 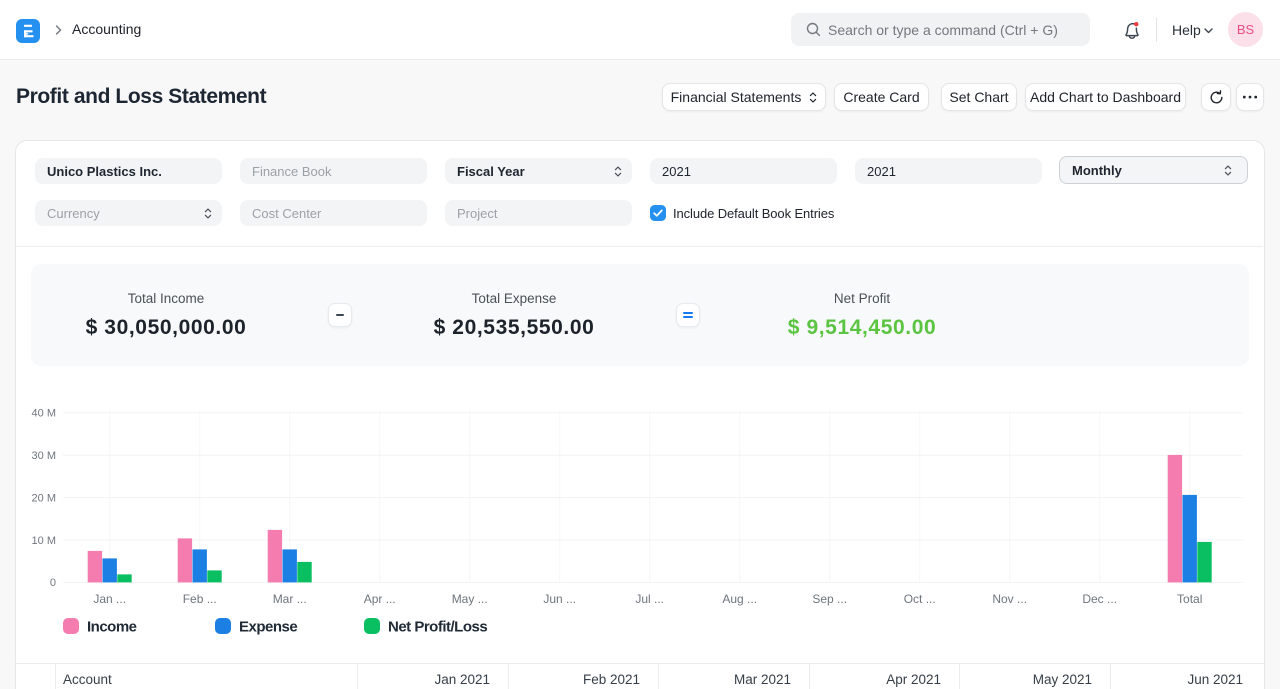 I want to click on svg-text: Net Profit/Loss, so click(x=437, y=627).